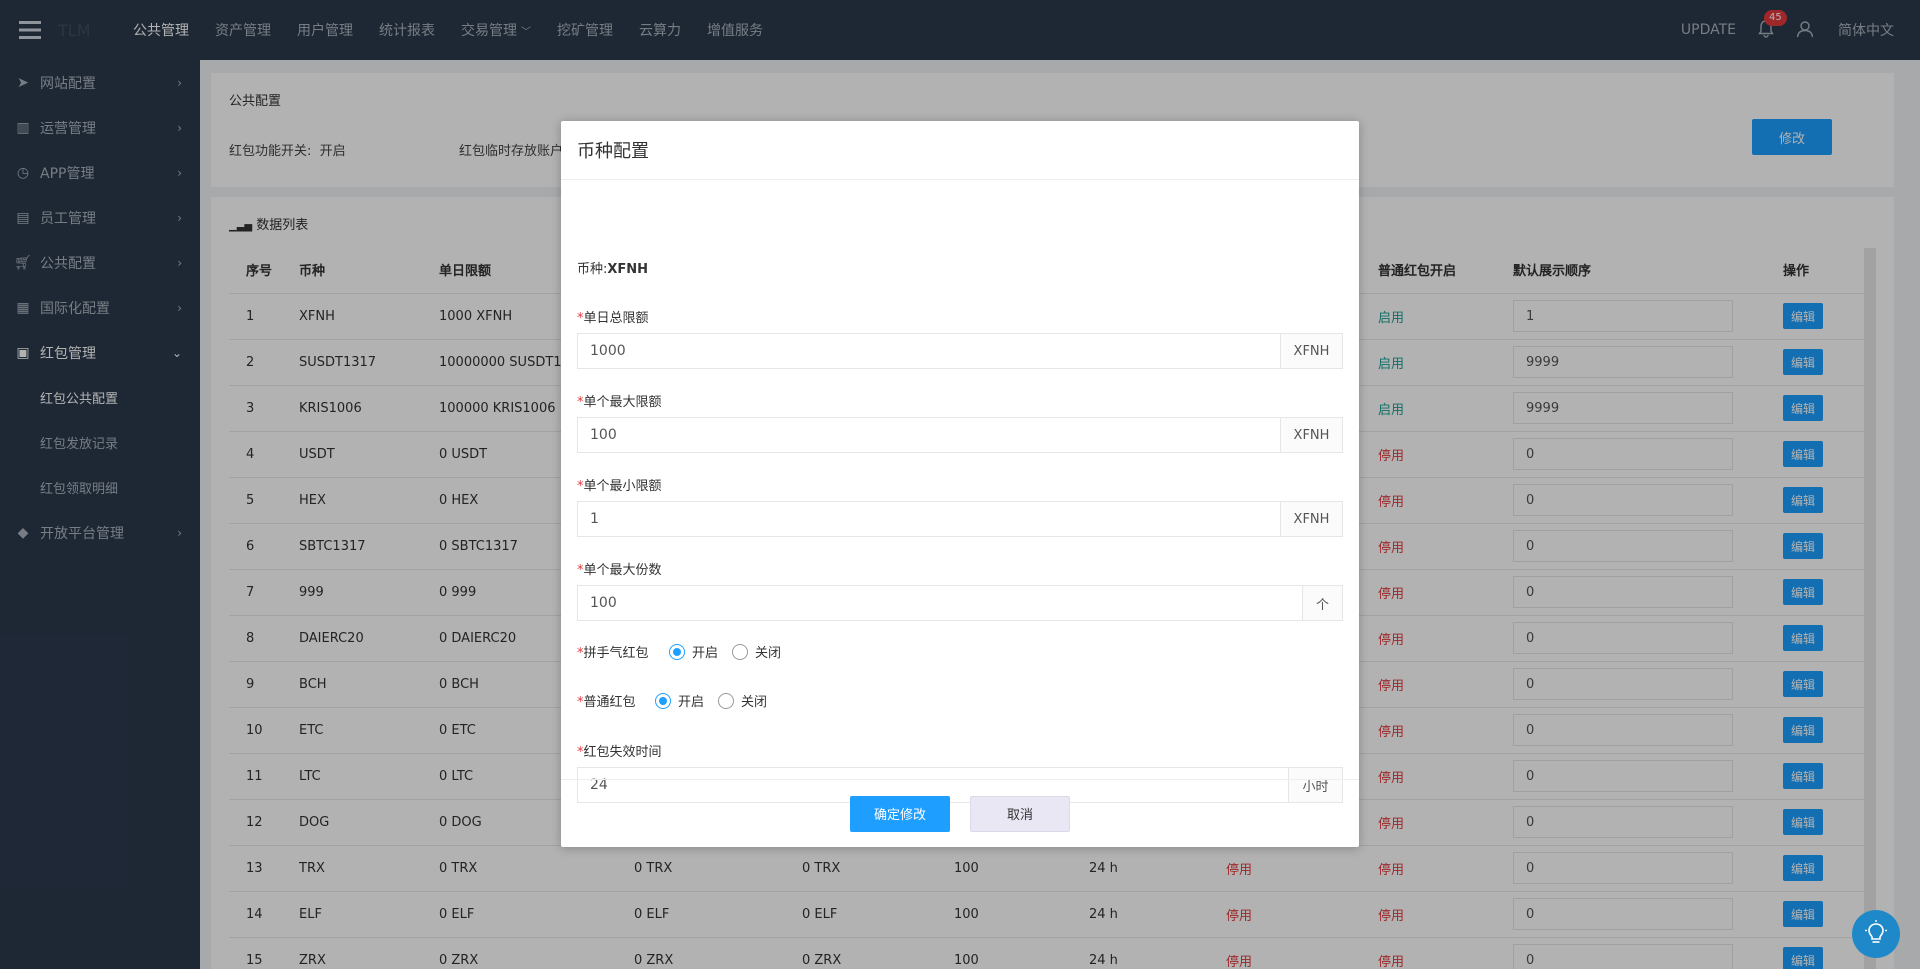 This screenshot has width=1920, height=969. What do you see at coordinates (960, 435) in the screenshot?
I see `single-max-input: 100 XFNH` at bounding box center [960, 435].